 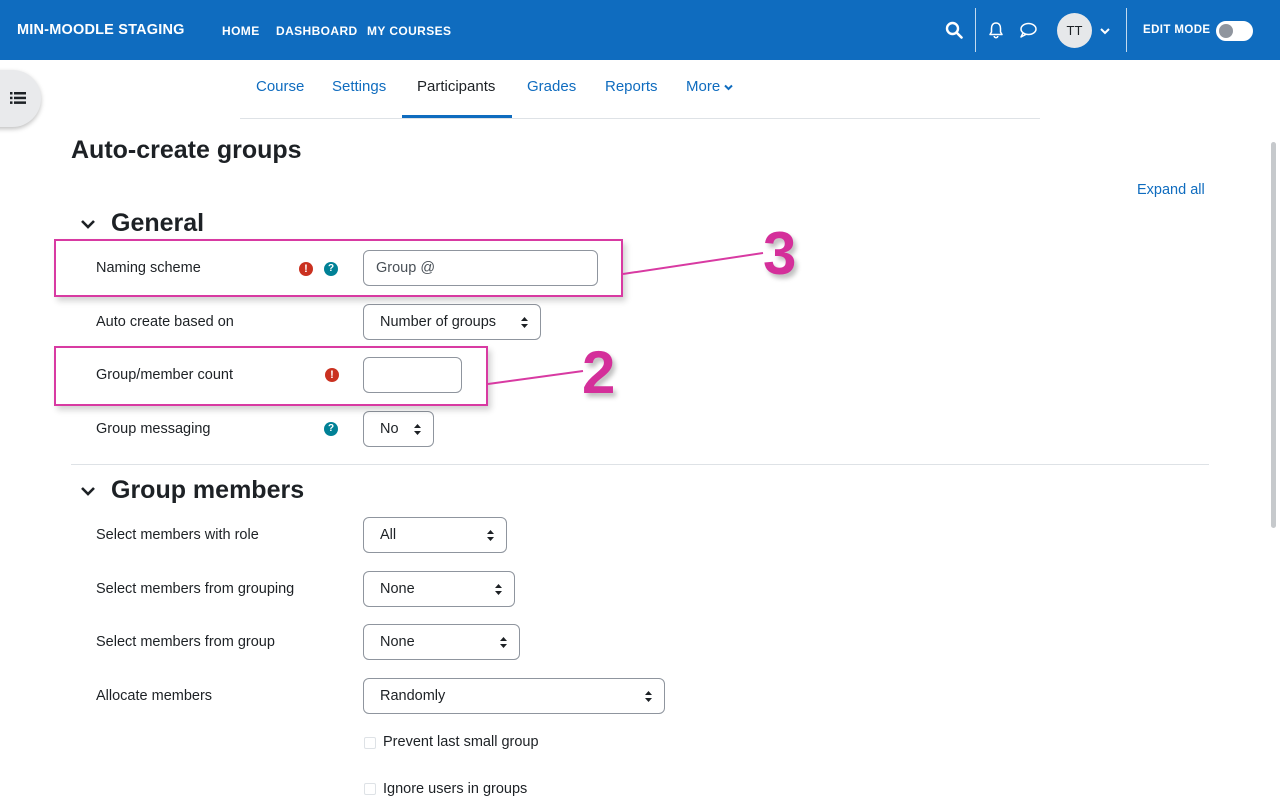 What do you see at coordinates (1171, 190) in the screenshot?
I see `expand-all-link: Expand all` at bounding box center [1171, 190].